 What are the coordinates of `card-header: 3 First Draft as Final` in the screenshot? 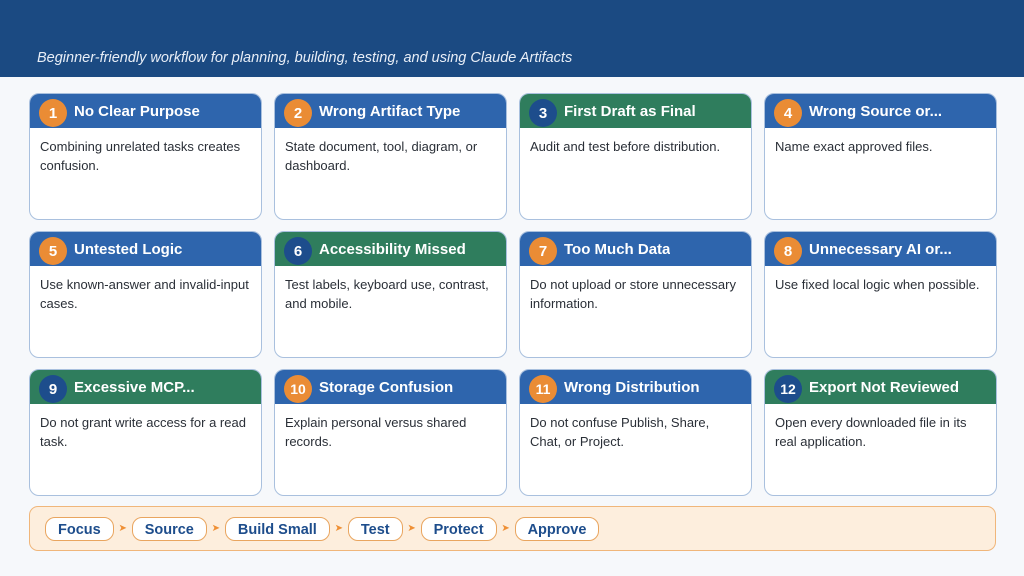 It's located at (635, 111).